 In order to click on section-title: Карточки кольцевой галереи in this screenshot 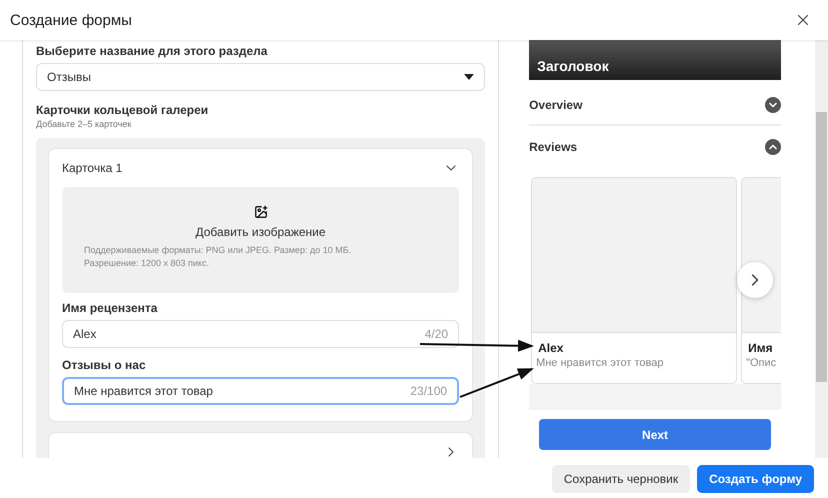, I will do `click(123, 110)`.